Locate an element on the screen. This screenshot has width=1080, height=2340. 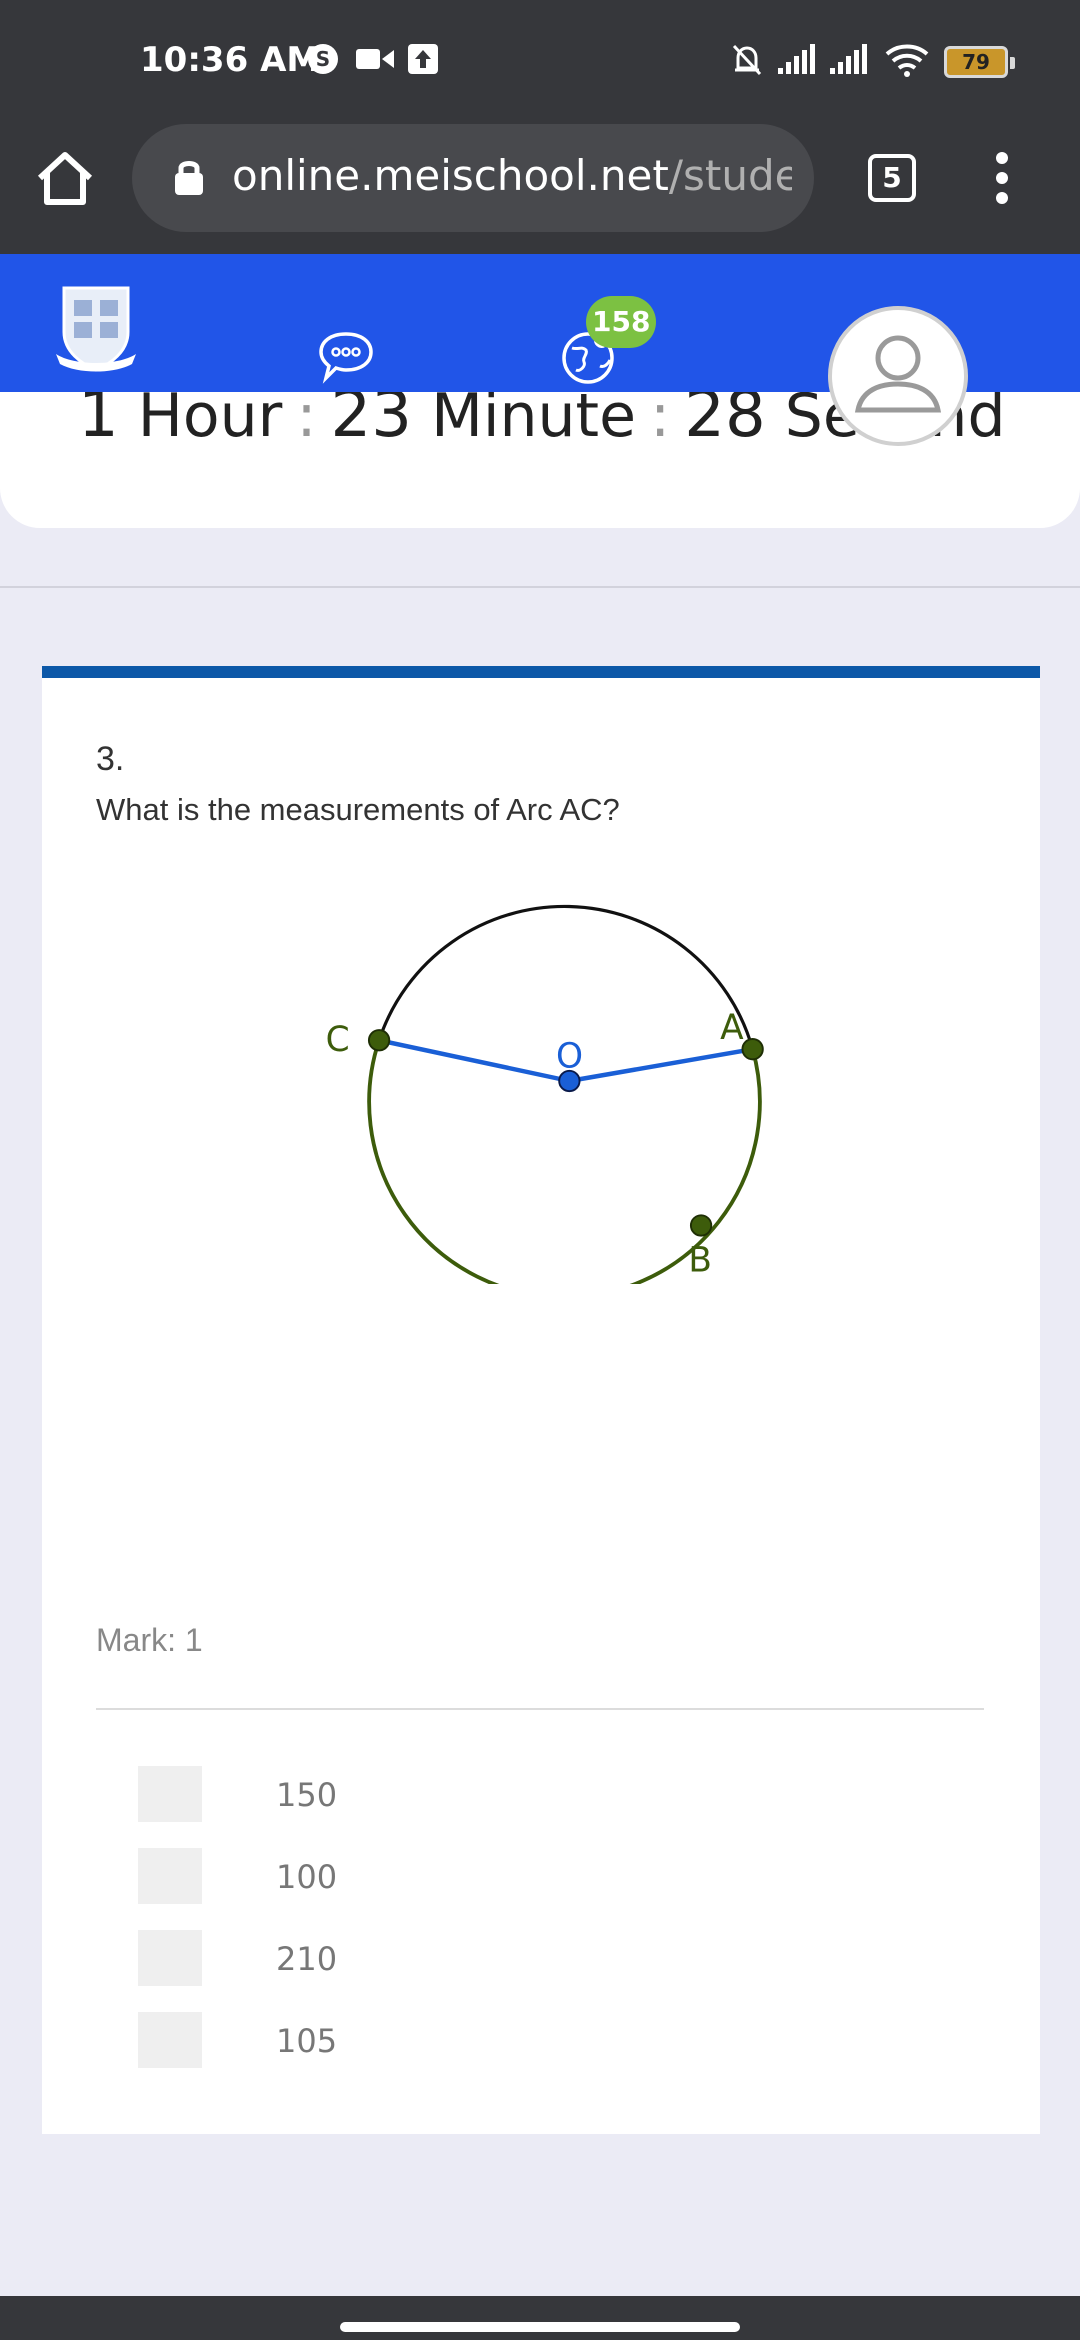
option-label: 150 is located at coordinates (307, 1795).